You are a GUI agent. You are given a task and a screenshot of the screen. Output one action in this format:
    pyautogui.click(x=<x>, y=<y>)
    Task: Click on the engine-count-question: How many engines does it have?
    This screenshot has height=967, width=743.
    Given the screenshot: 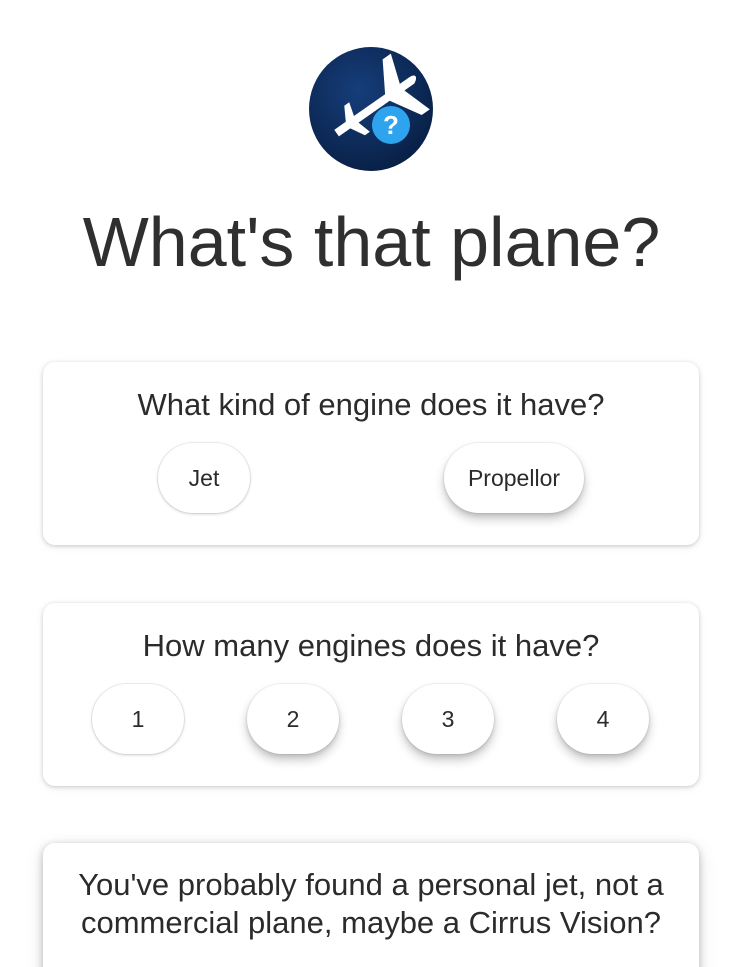 What is the action you would take?
    pyautogui.click(x=371, y=645)
    